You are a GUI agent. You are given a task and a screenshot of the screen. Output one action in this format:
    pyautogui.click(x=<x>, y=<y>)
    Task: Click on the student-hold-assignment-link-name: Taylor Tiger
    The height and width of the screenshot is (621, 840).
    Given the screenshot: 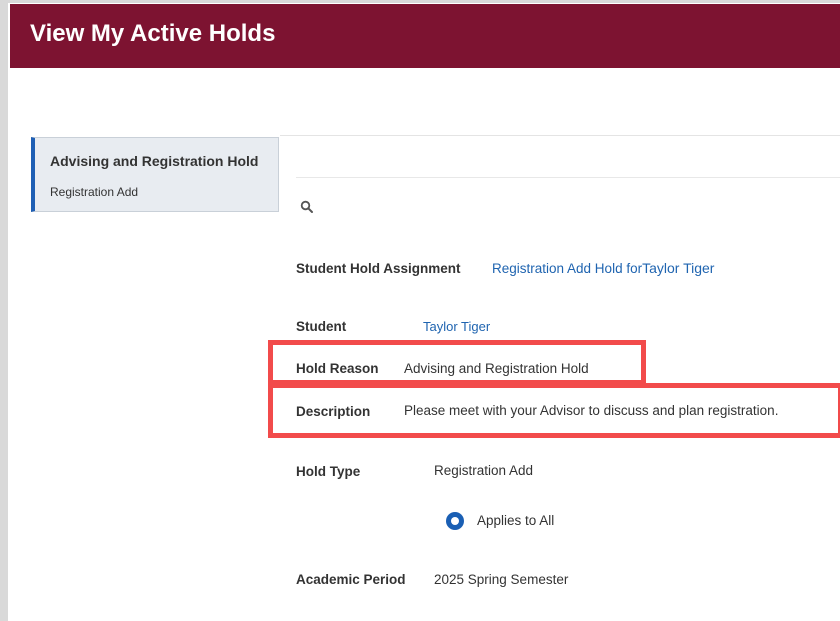 What is the action you would take?
    pyautogui.click(x=678, y=268)
    